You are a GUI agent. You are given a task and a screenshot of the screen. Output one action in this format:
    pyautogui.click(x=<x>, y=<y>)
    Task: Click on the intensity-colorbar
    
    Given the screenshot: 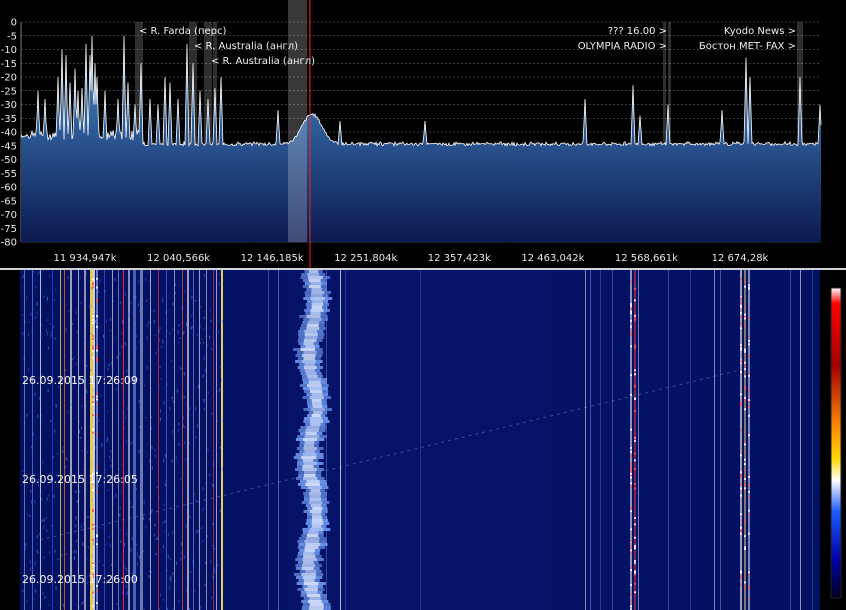 What is the action you would take?
    pyautogui.click(x=836, y=443)
    